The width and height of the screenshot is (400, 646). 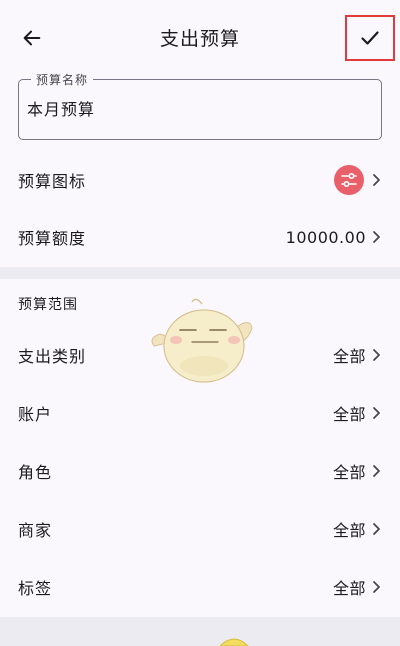 I want to click on top-app-bar: 支出预算, so click(x=200, y=38).